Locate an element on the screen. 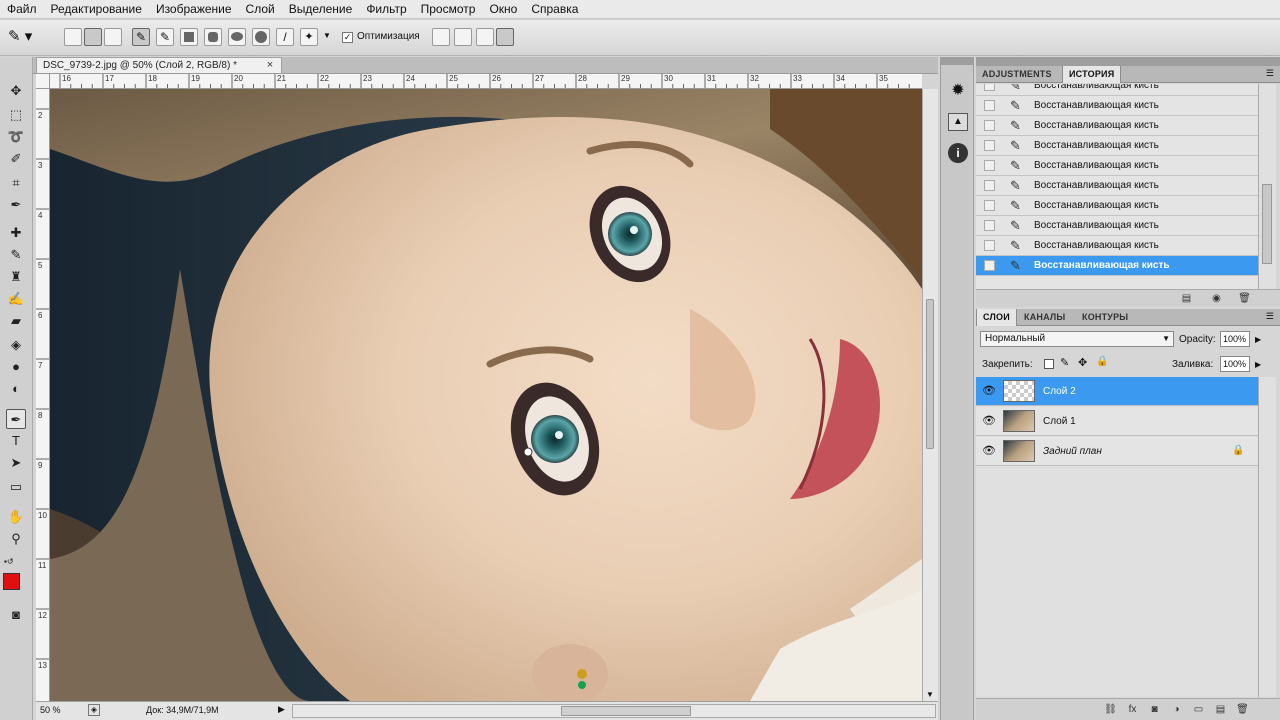  lock-position-icon: ✥ is located at coordinates (1082, 362).